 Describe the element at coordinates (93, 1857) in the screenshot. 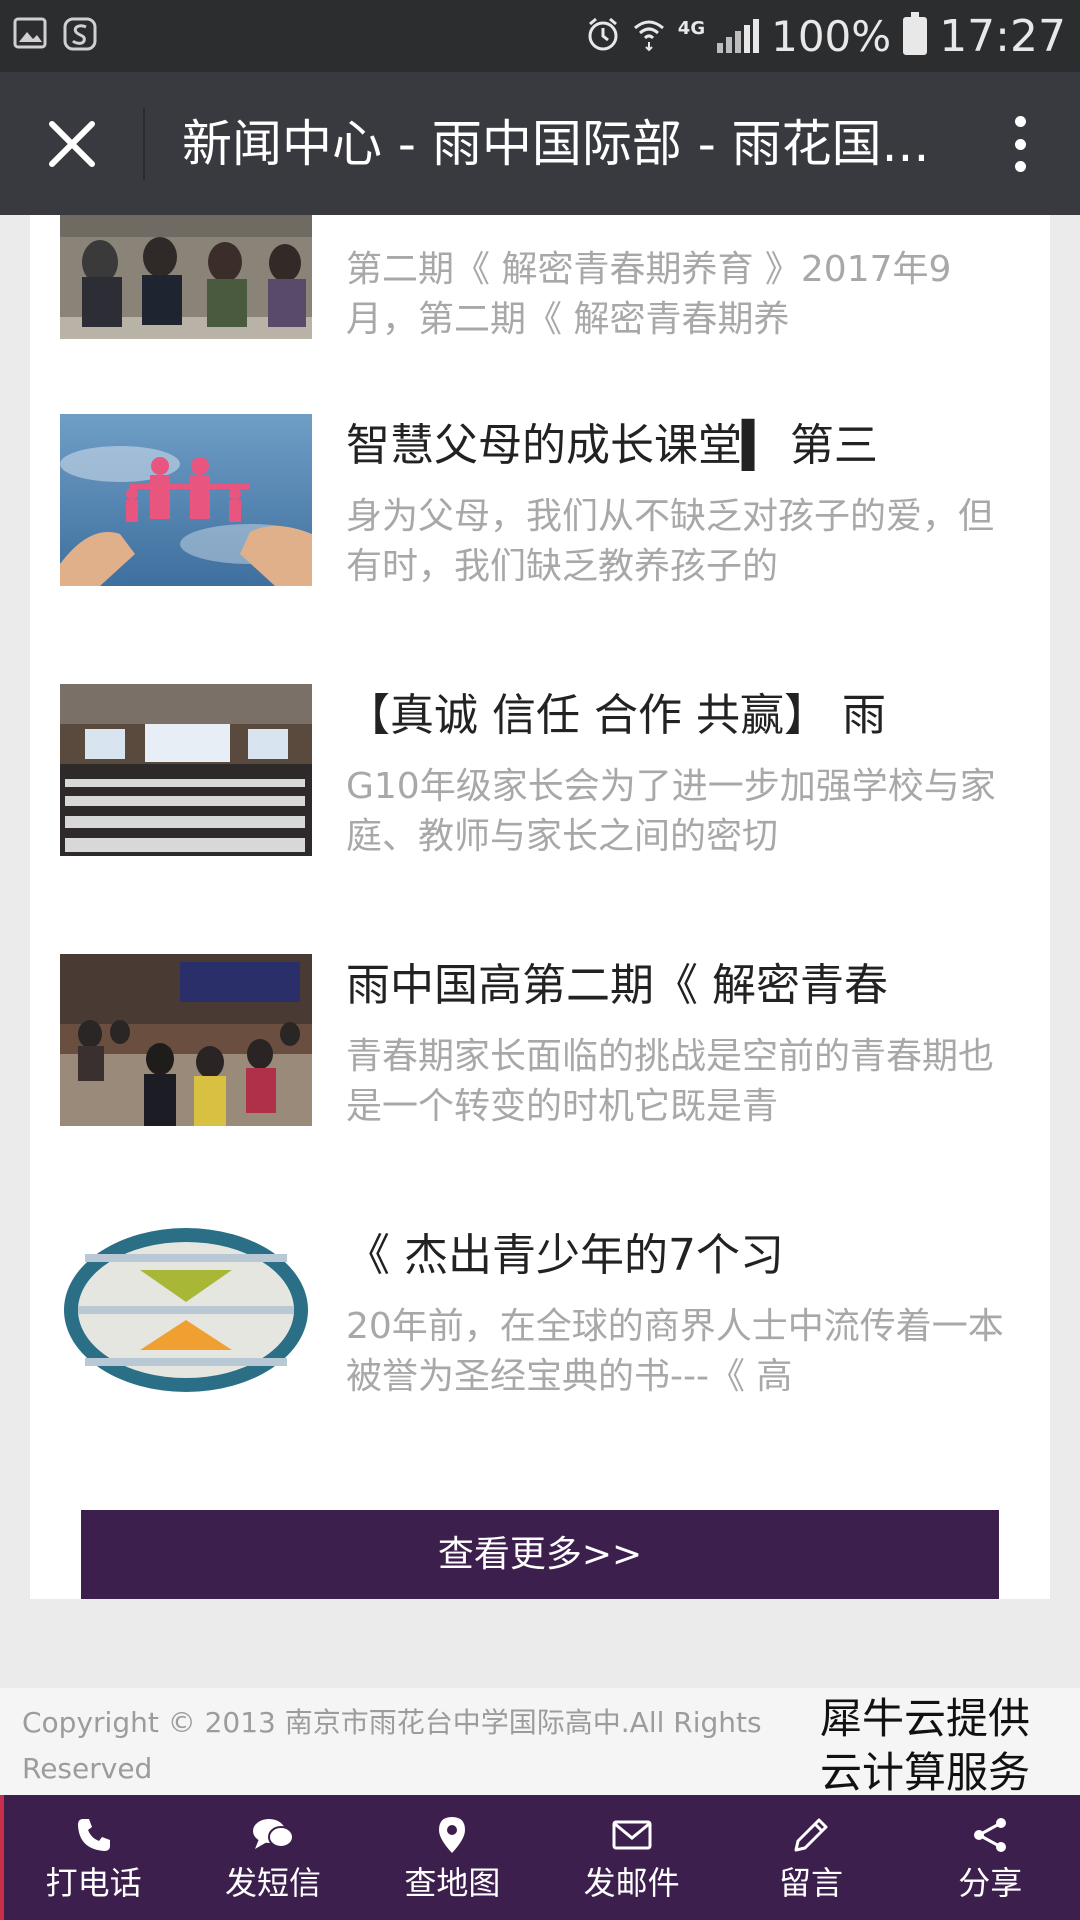

I see `tab-call: 打电话` at that location.